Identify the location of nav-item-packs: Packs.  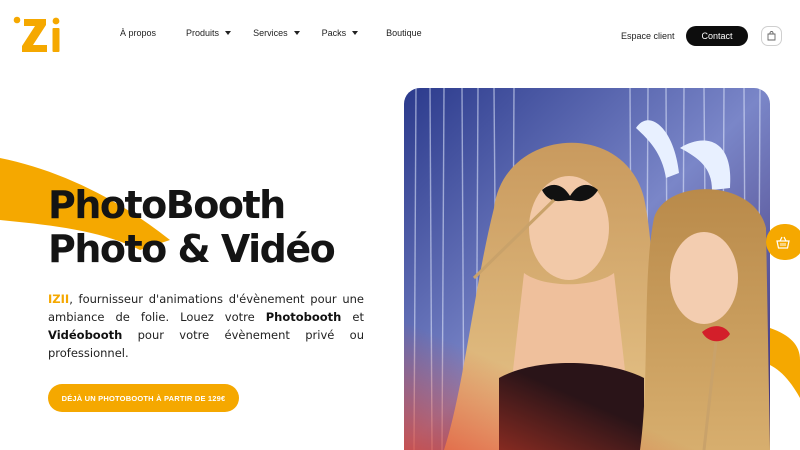
(340, 33).